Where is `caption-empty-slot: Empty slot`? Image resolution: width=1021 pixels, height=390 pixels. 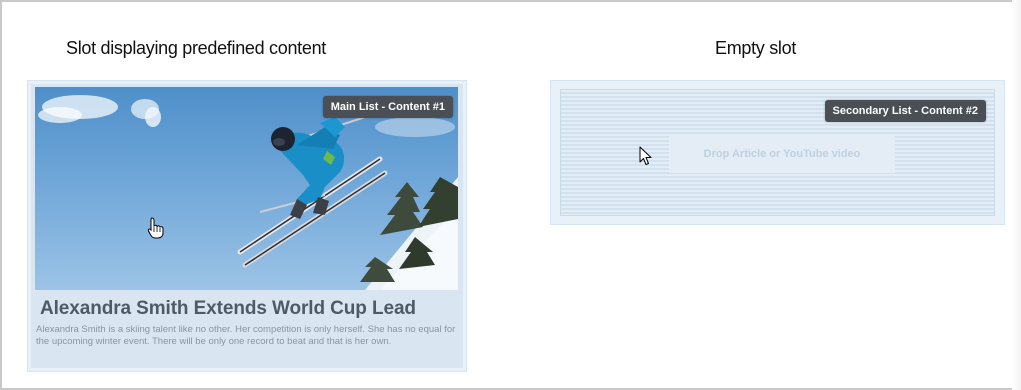 caption-empty-slot: Empty slot is located at coordinates (756, 48).